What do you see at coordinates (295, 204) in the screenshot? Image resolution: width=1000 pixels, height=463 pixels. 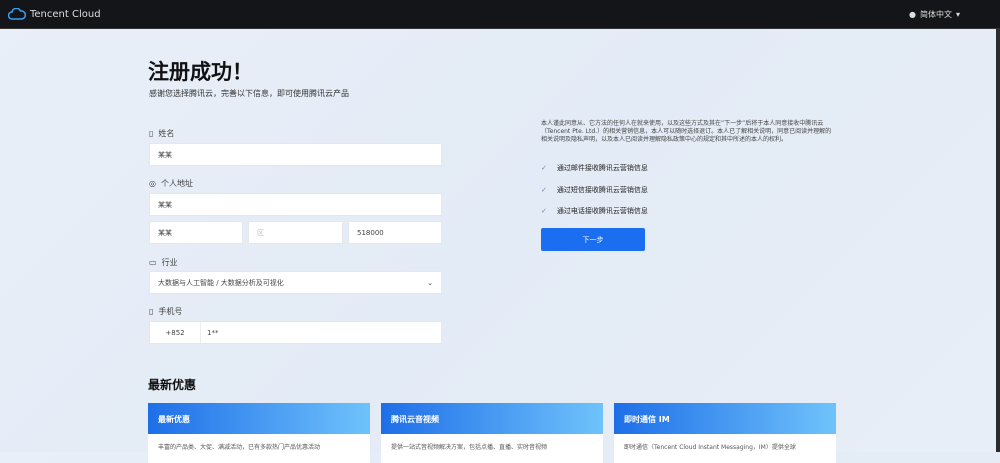 I see `address-input: 某某` at bounding box center [295, 204].